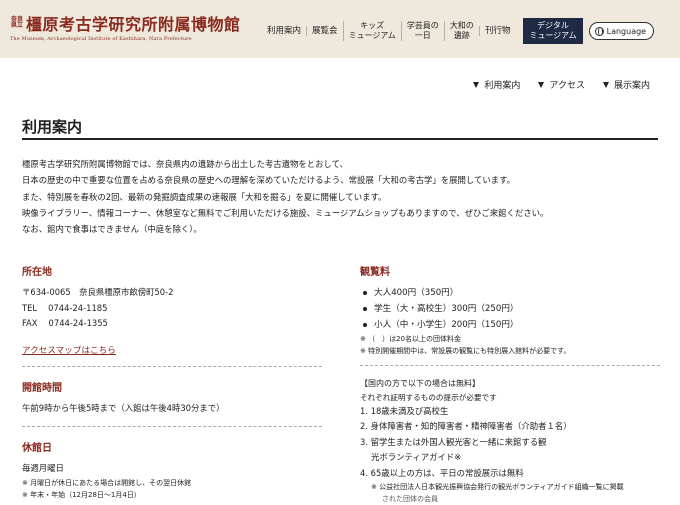  I want to click on logo-prefix-bottom: 県立, so click(16, 25).